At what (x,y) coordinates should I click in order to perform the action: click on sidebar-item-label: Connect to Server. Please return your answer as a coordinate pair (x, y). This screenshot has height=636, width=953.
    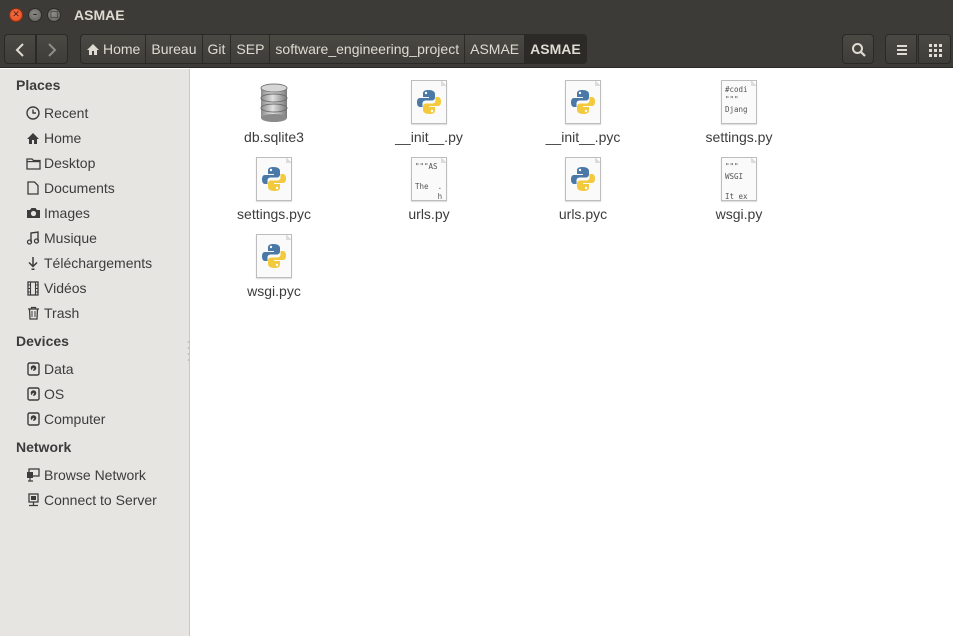
    Looking at the image, I should click on (100, 500).